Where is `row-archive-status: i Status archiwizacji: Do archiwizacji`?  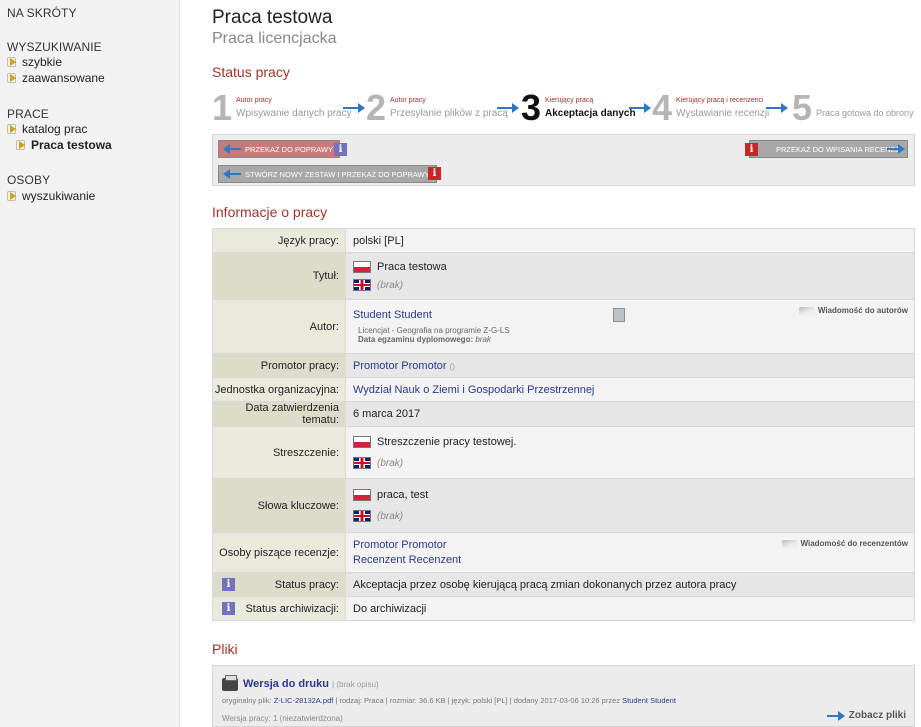 row-archive-status: i Status archiwizacji: Do archiwizacji is located at coordinates (563, 608).